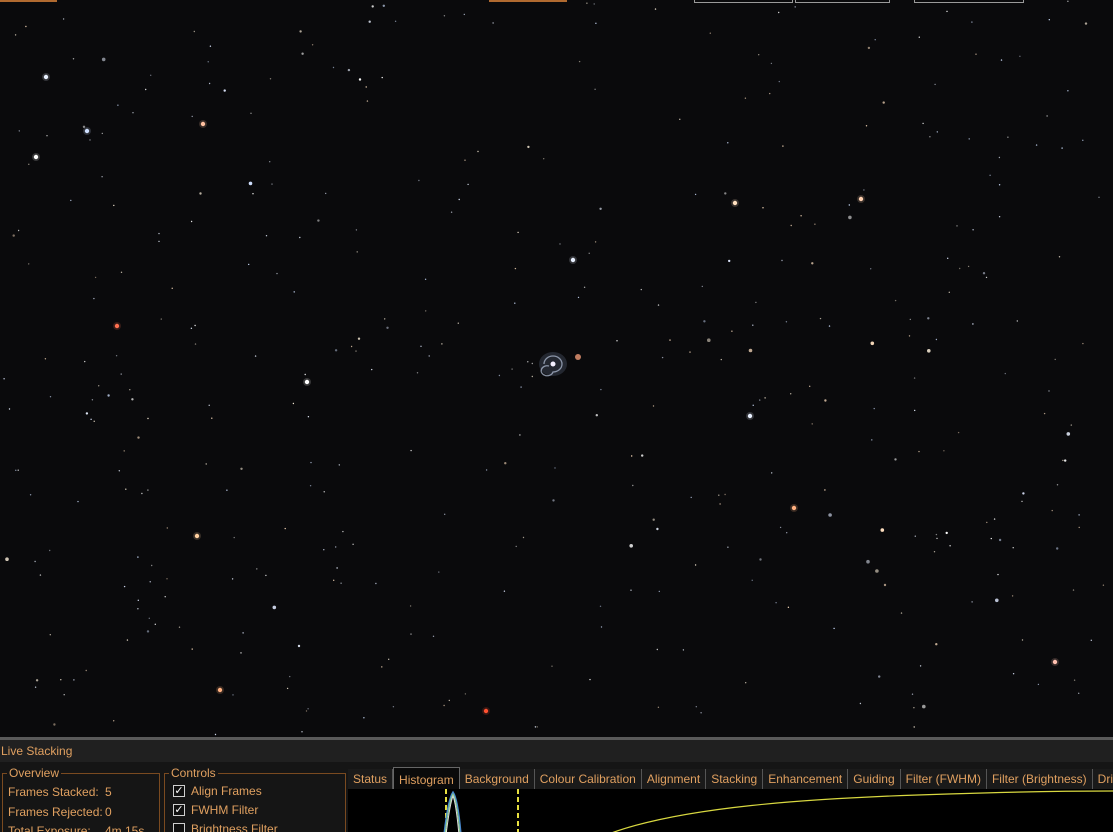  What do you see at coordinates (226, 791) in the screenshot?
I see `checkbox-label: Align Frames` at bounding box center [226, 791].